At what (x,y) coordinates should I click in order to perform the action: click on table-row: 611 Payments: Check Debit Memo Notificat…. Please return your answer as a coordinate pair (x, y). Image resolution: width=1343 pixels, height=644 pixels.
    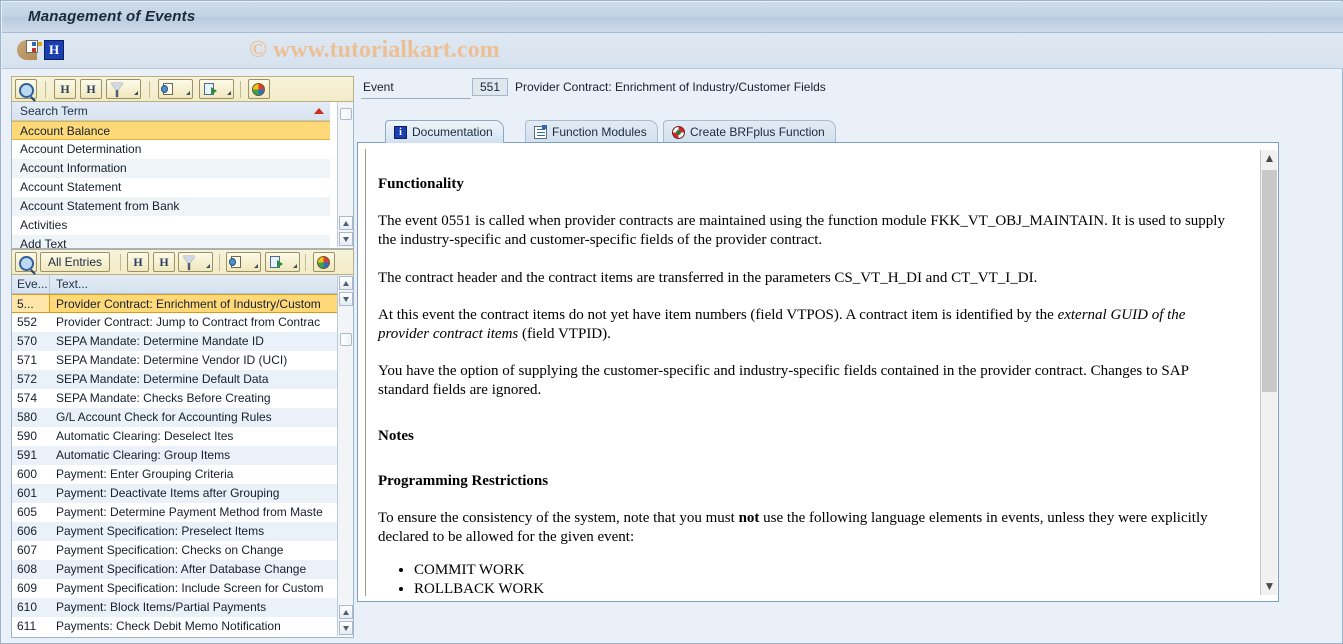
    Looking at the image, I should click on (174, 626).